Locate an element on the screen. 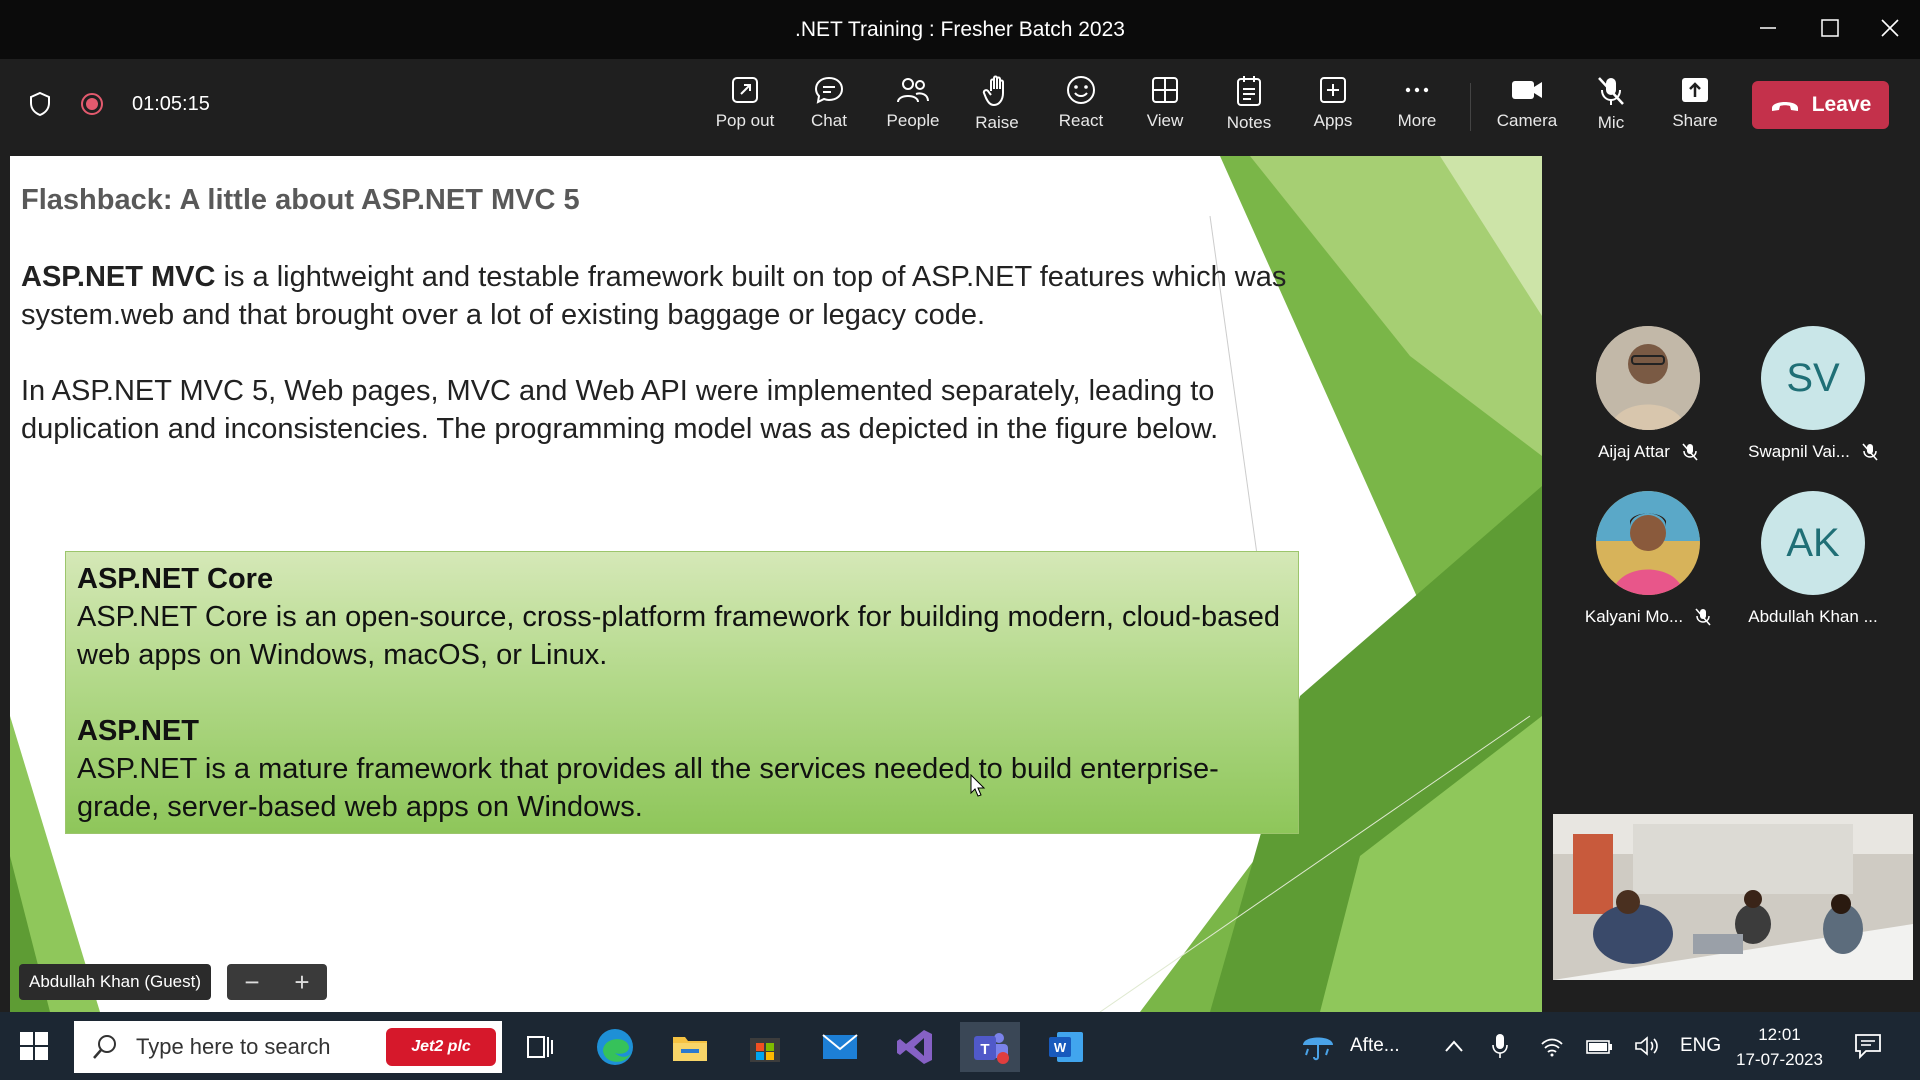 The height and width of the screenshot is (1080, 1920). wifi-icon is located at coordinates (1552, 1047).